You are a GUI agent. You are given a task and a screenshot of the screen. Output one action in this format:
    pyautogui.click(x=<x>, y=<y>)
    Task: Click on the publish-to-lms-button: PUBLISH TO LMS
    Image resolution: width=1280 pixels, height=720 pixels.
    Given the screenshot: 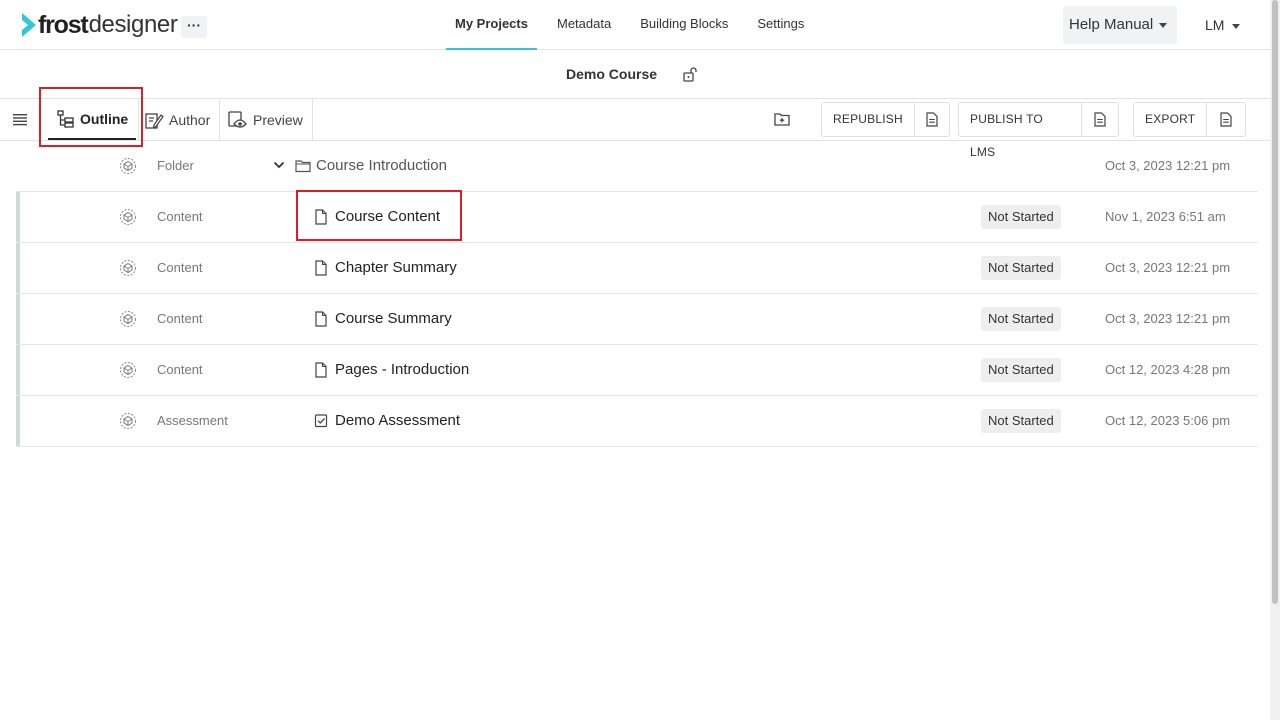 What is the action you would take?
    pyautogui.click(x=1020, y=131)
    